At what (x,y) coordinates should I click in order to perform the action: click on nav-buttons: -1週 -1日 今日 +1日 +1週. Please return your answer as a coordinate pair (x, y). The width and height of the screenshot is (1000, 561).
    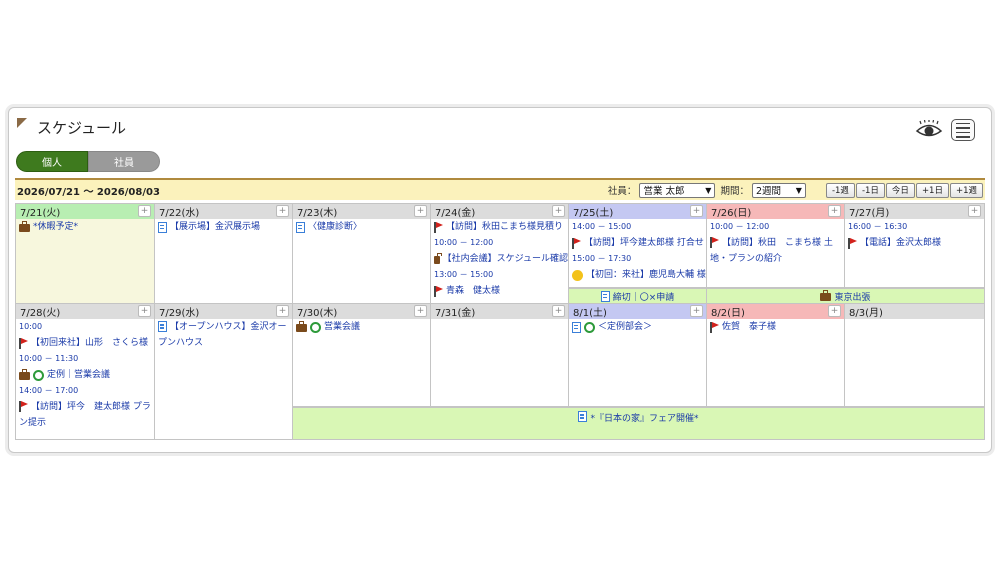
    Looking at the image, I should click on (904, 190).